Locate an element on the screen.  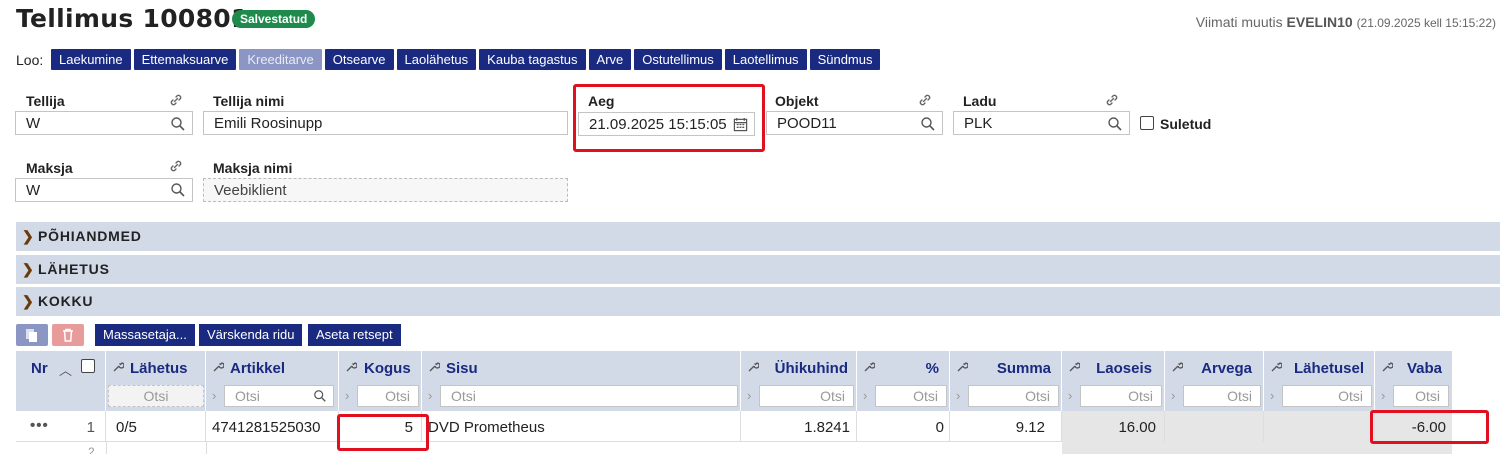
section-pohiandmed: ❯ PÕHIANDMED is located at coordinates (758, 236).